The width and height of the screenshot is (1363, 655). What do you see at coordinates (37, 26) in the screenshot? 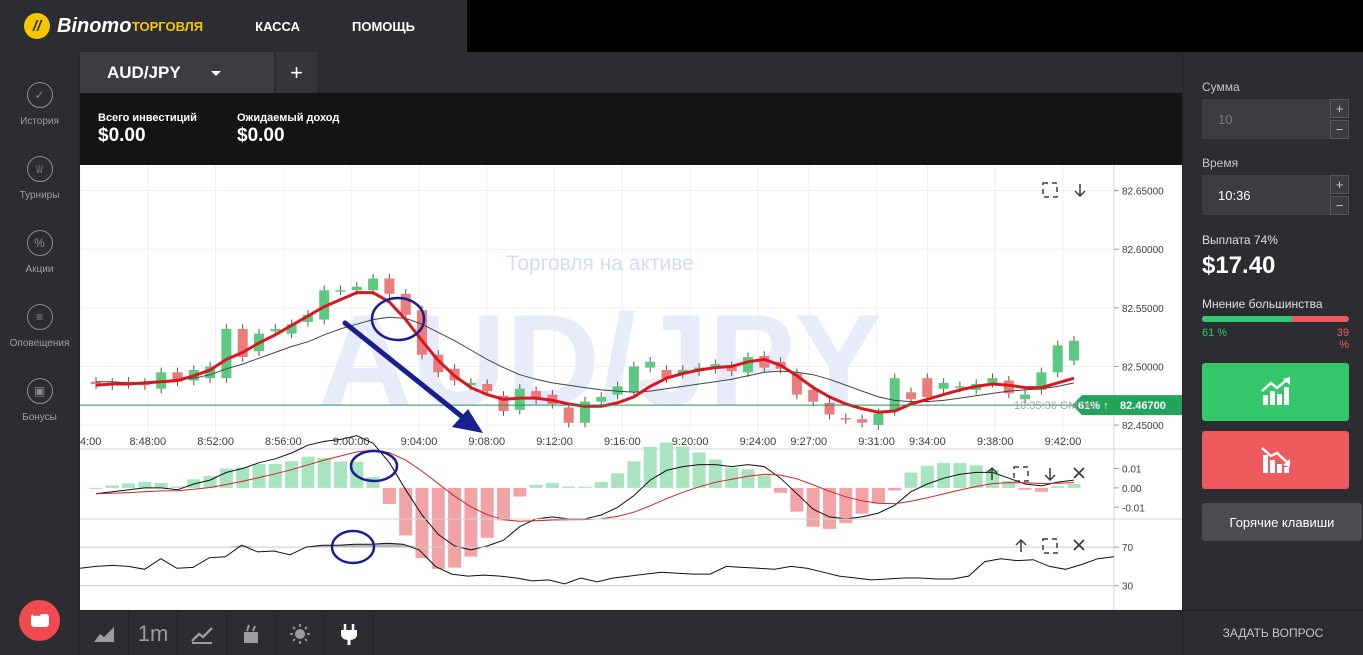
I see `logo-icon: //` at bounding box center [37, 26].